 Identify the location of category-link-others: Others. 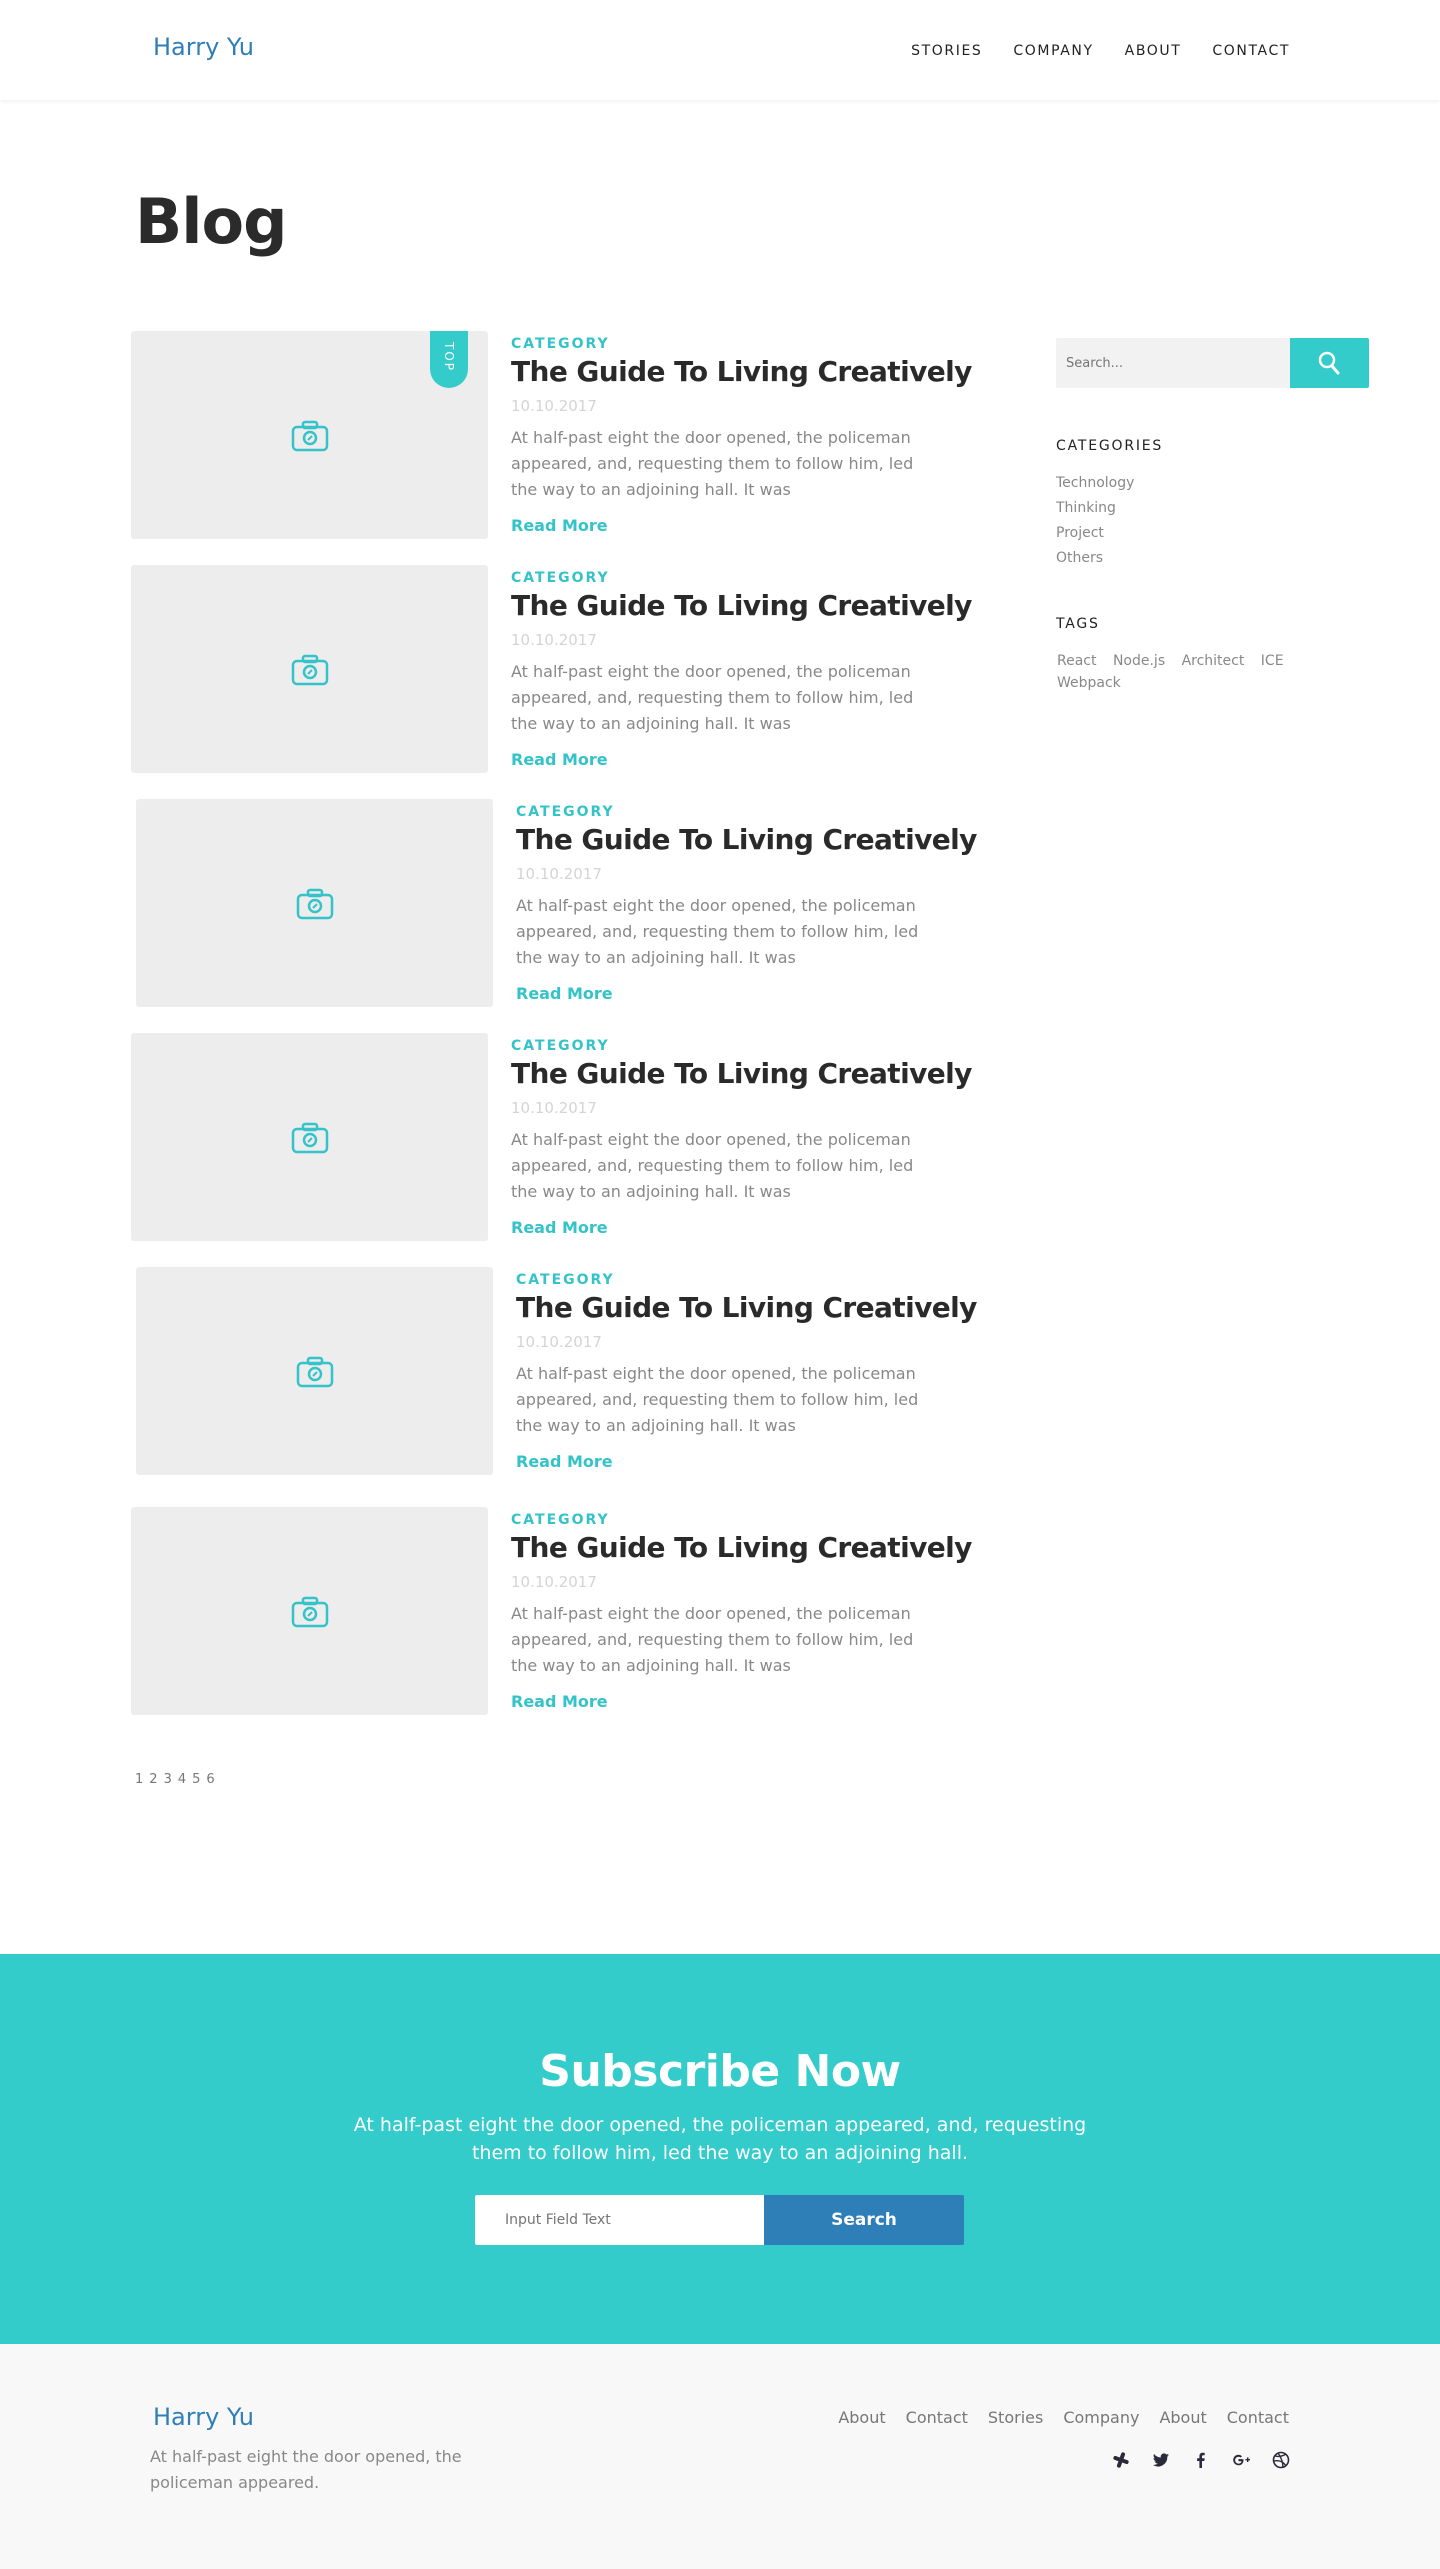
(1095, 558).